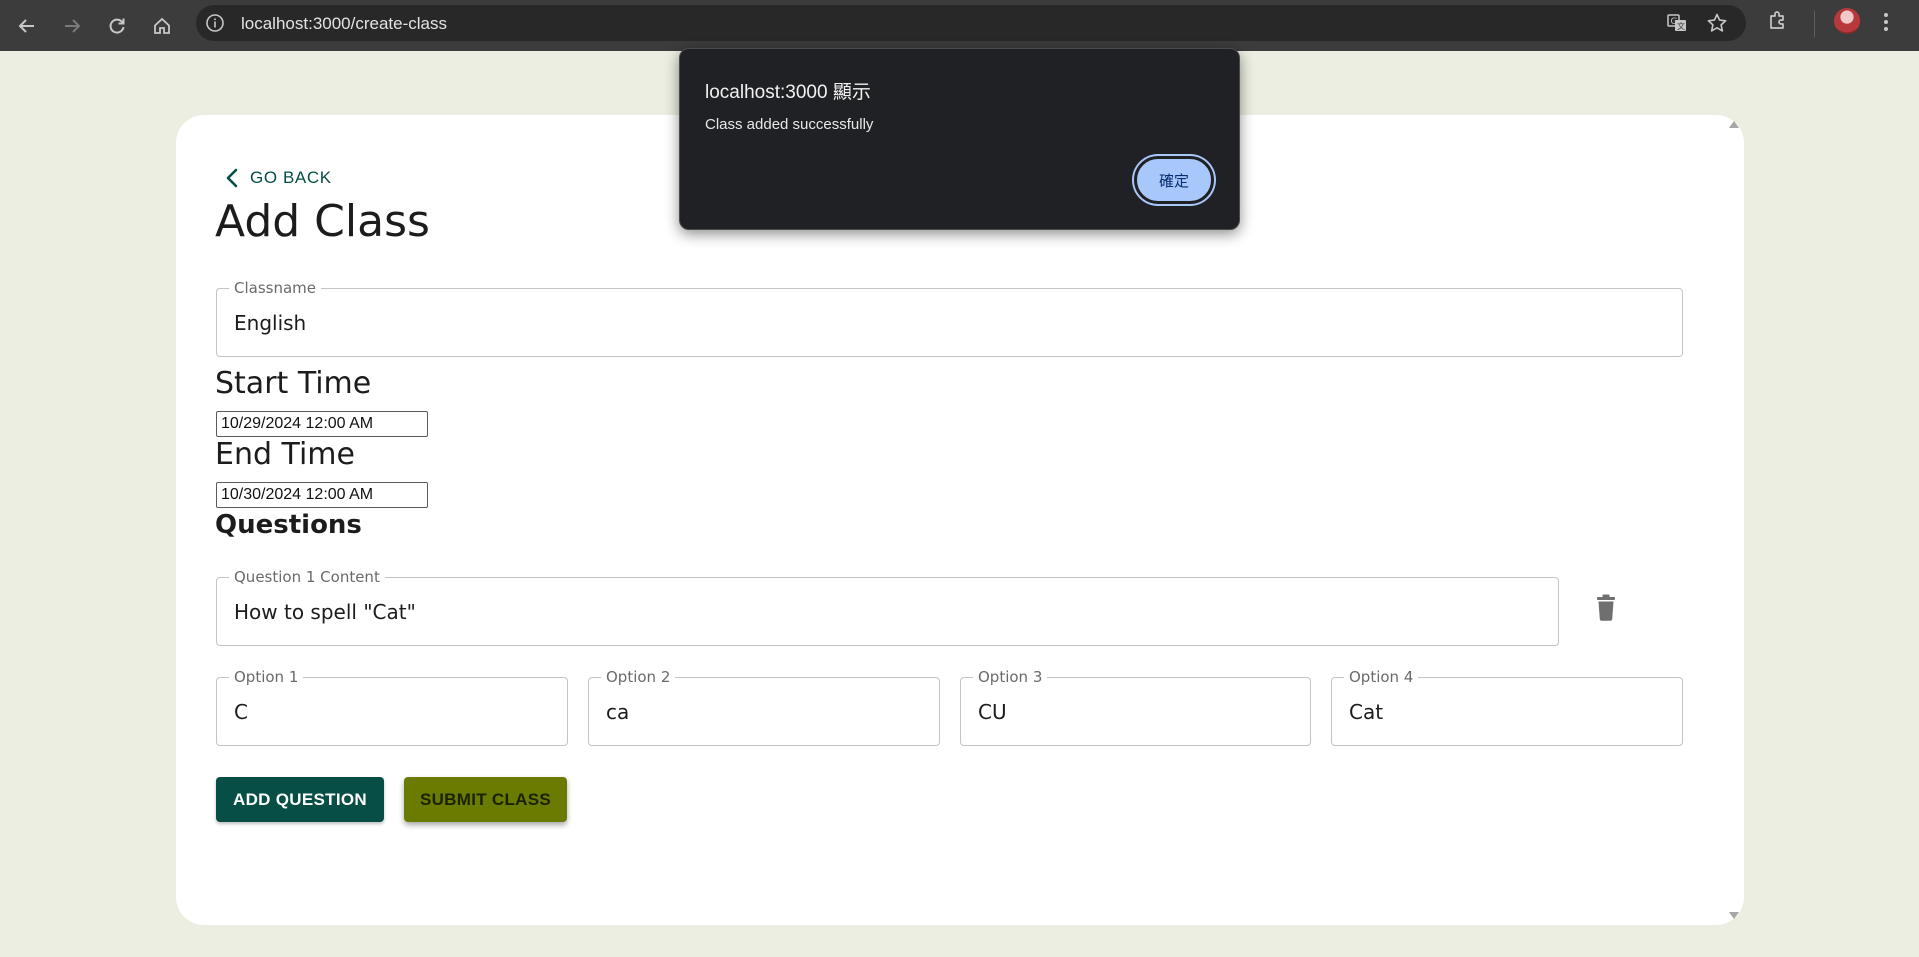 Image resolution: width=1919 pixels, height=957 pixels. I want to click on more-menu-icon, so click(1886, 24).